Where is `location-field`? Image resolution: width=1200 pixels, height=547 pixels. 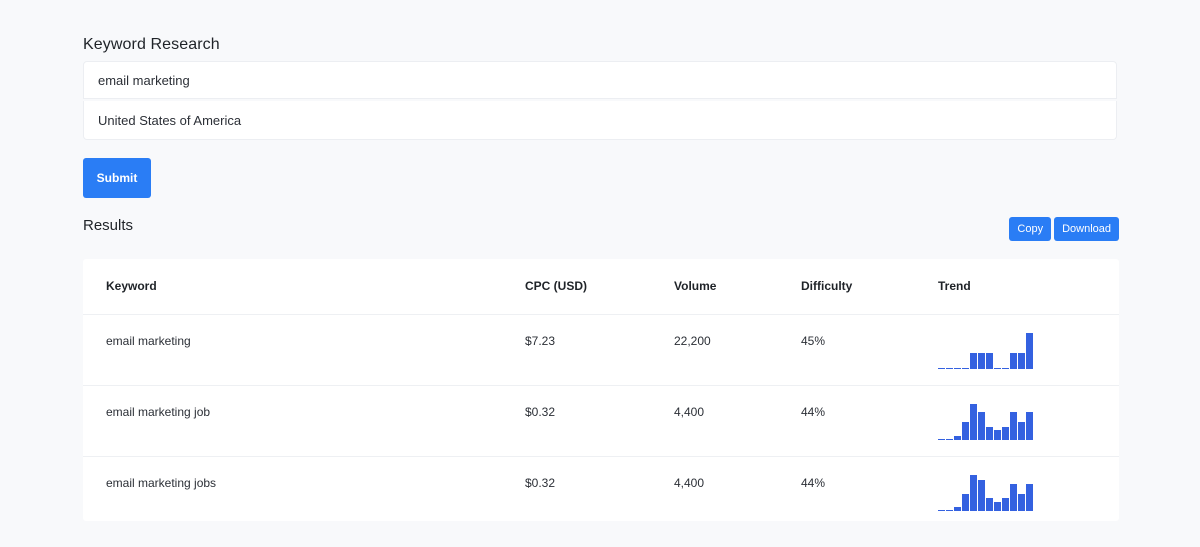 location-field is located at coordinates (600, 120).